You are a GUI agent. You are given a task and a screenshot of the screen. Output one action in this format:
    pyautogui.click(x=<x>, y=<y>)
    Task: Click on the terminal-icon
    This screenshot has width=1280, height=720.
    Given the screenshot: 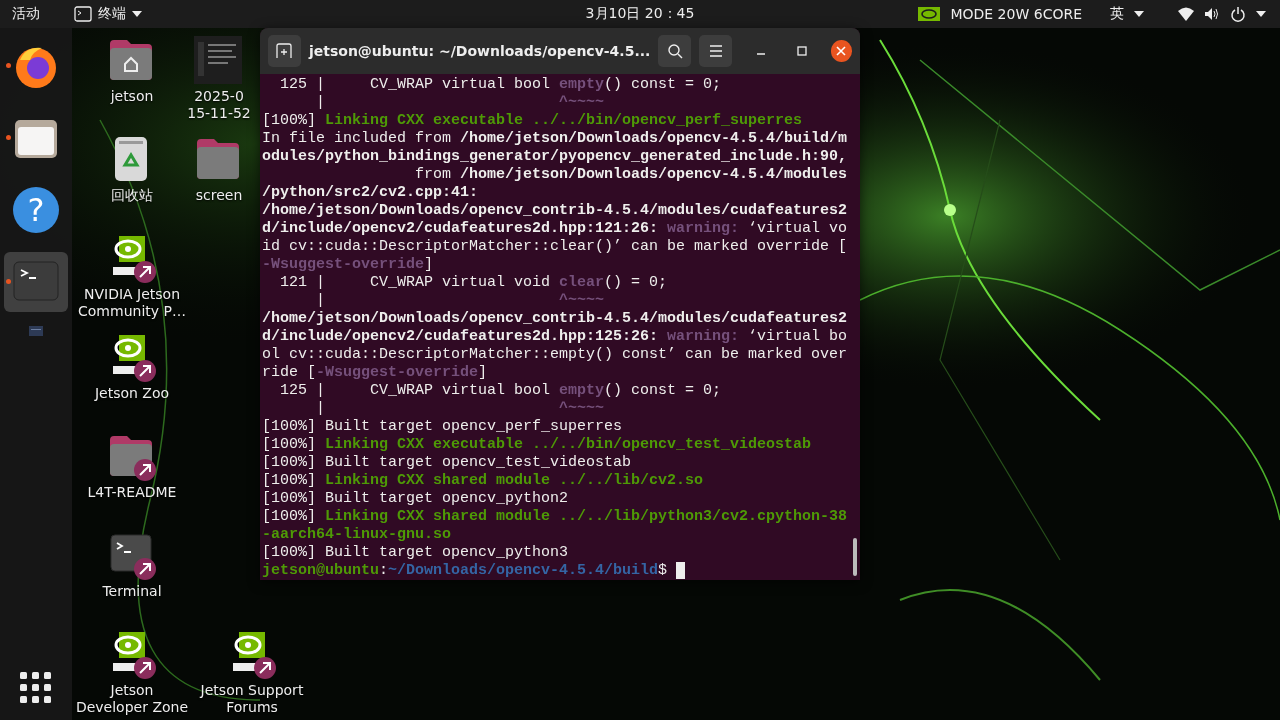 What is the action you would take?
    pyautogui.click(x=83, y=14)
    